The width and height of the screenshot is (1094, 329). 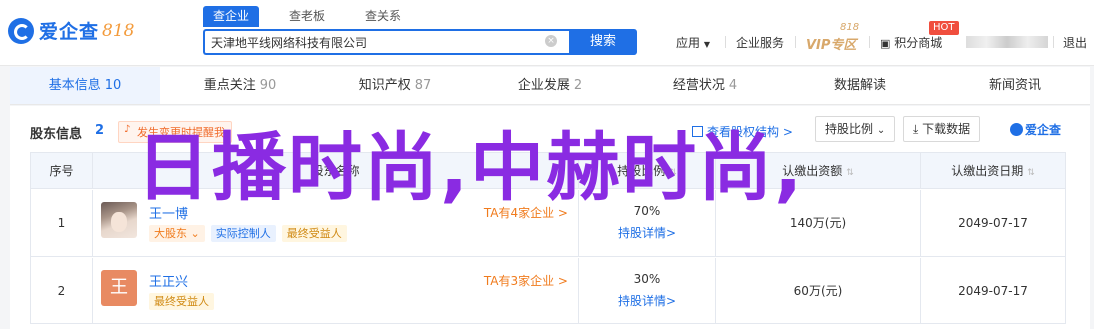 What do you see at coordinates (62, 170) in the screenshot?
I see `header-idx: 序号` at bounding box center [62, 170].